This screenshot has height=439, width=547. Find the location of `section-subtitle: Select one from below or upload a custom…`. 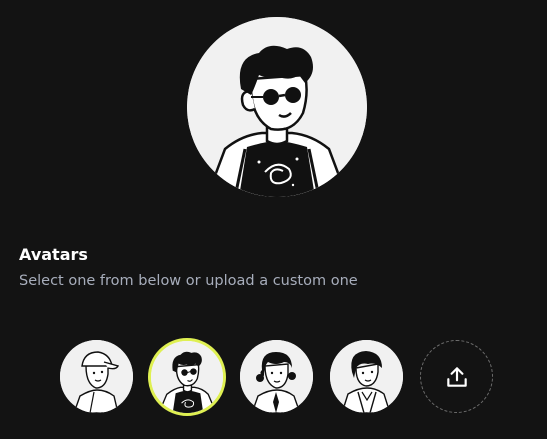

section-subtitle: Select one from below or upload a custom… is located at coordinates (188, 281).